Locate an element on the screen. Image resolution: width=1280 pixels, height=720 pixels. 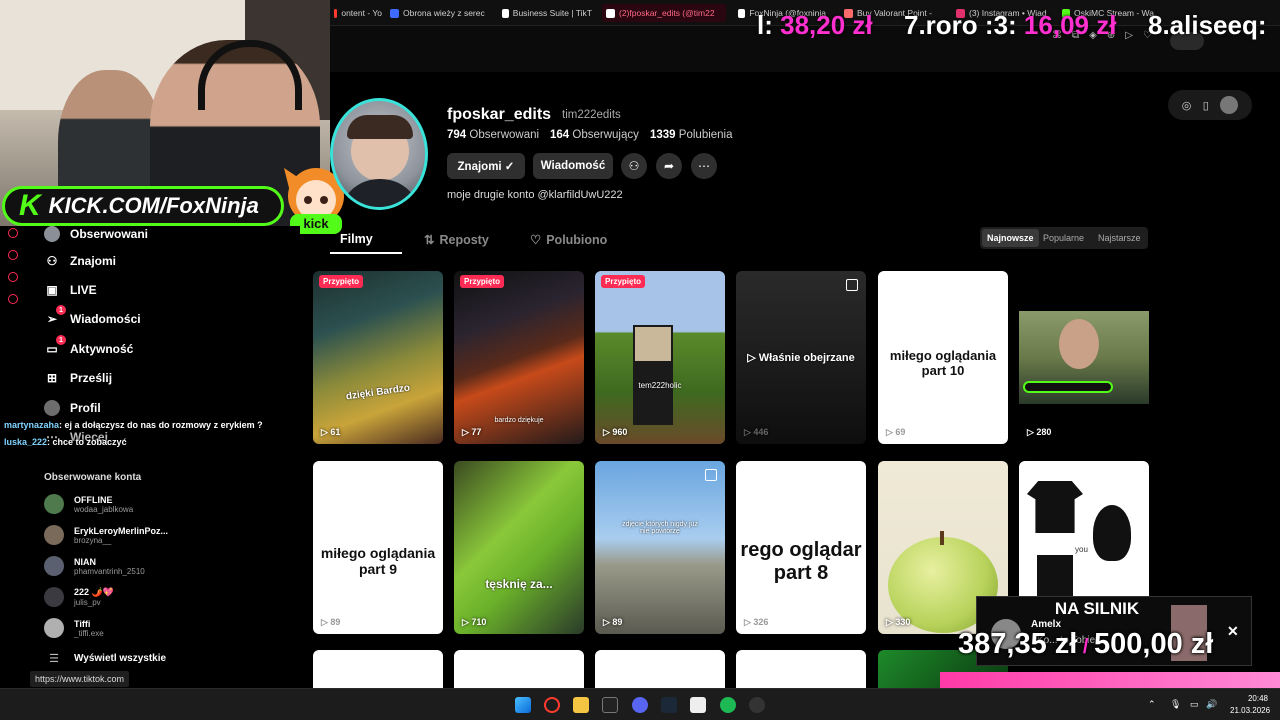
tab-videos: Filmy is located at coordinates (356, 239).